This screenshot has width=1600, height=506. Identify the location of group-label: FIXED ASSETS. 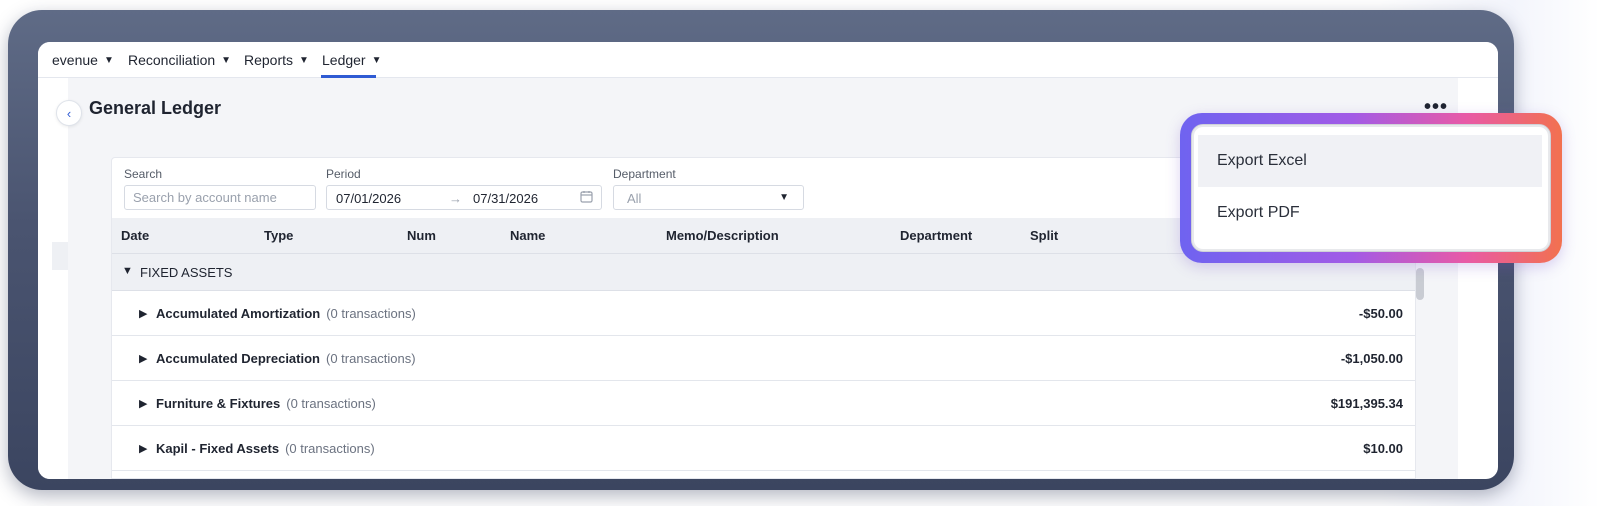
(186, 272).